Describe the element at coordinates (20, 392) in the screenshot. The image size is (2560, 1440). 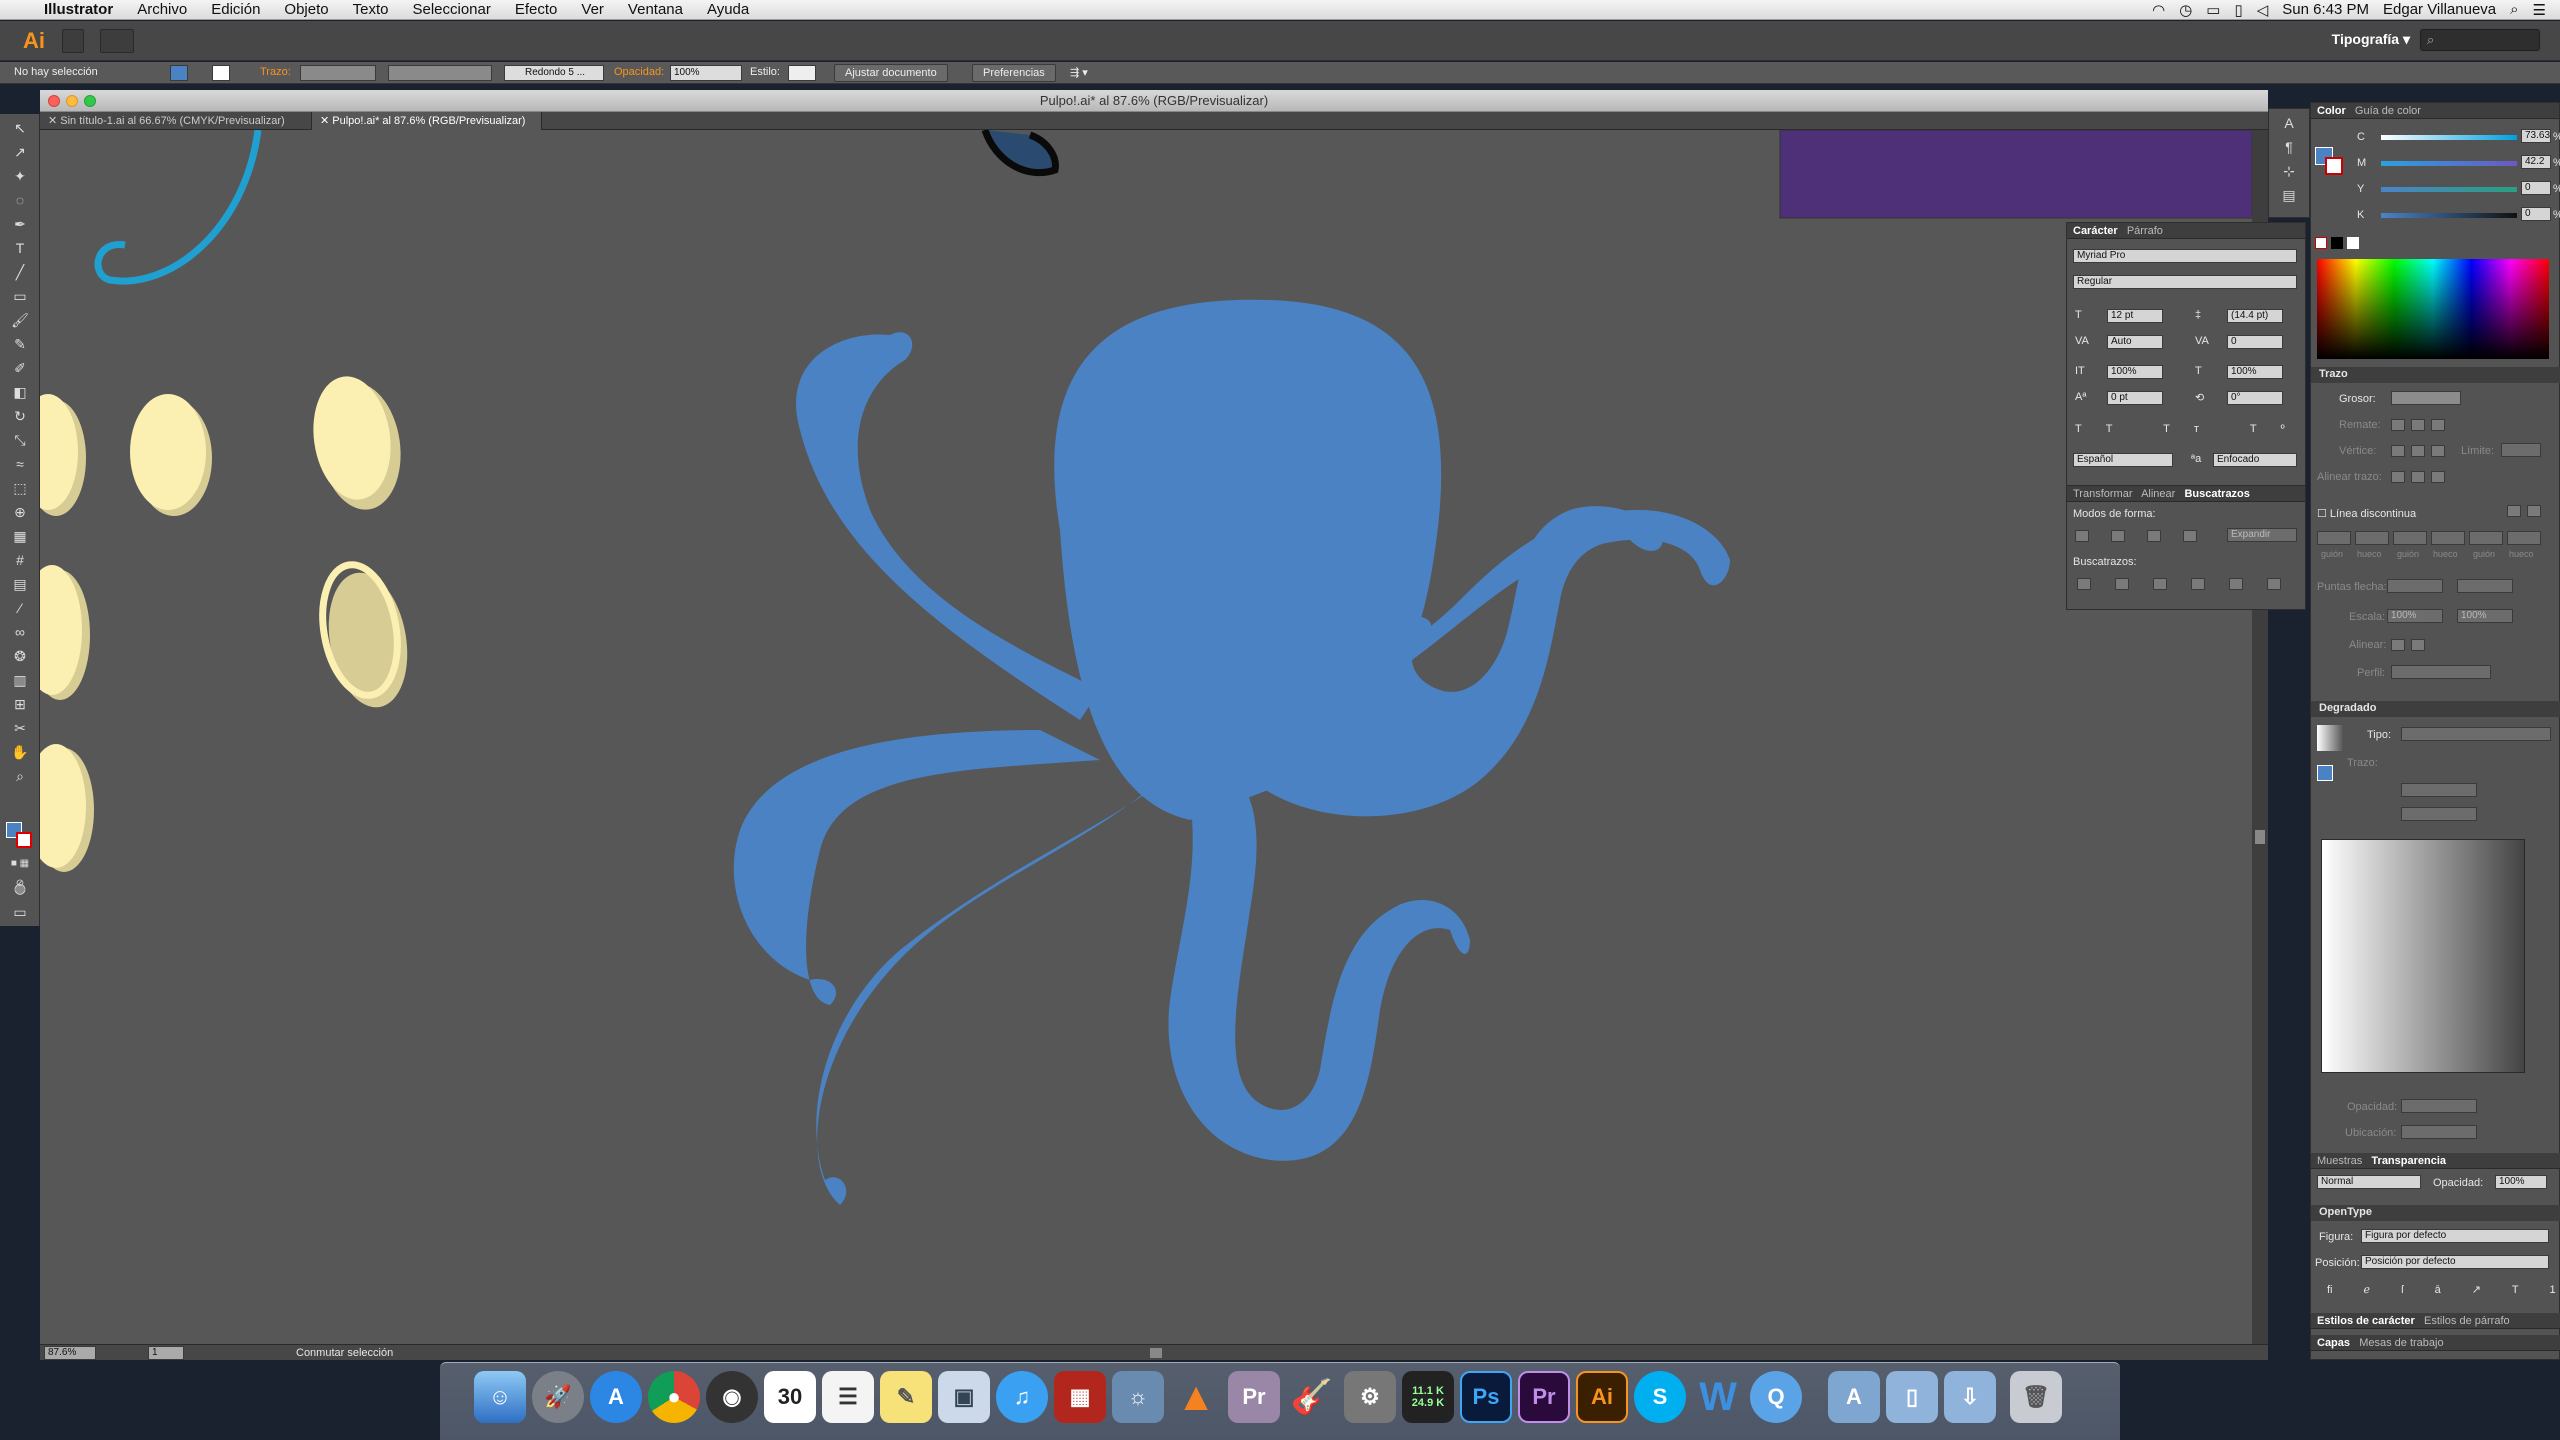
I see `eraser-tool-icon: ◧` at that location.